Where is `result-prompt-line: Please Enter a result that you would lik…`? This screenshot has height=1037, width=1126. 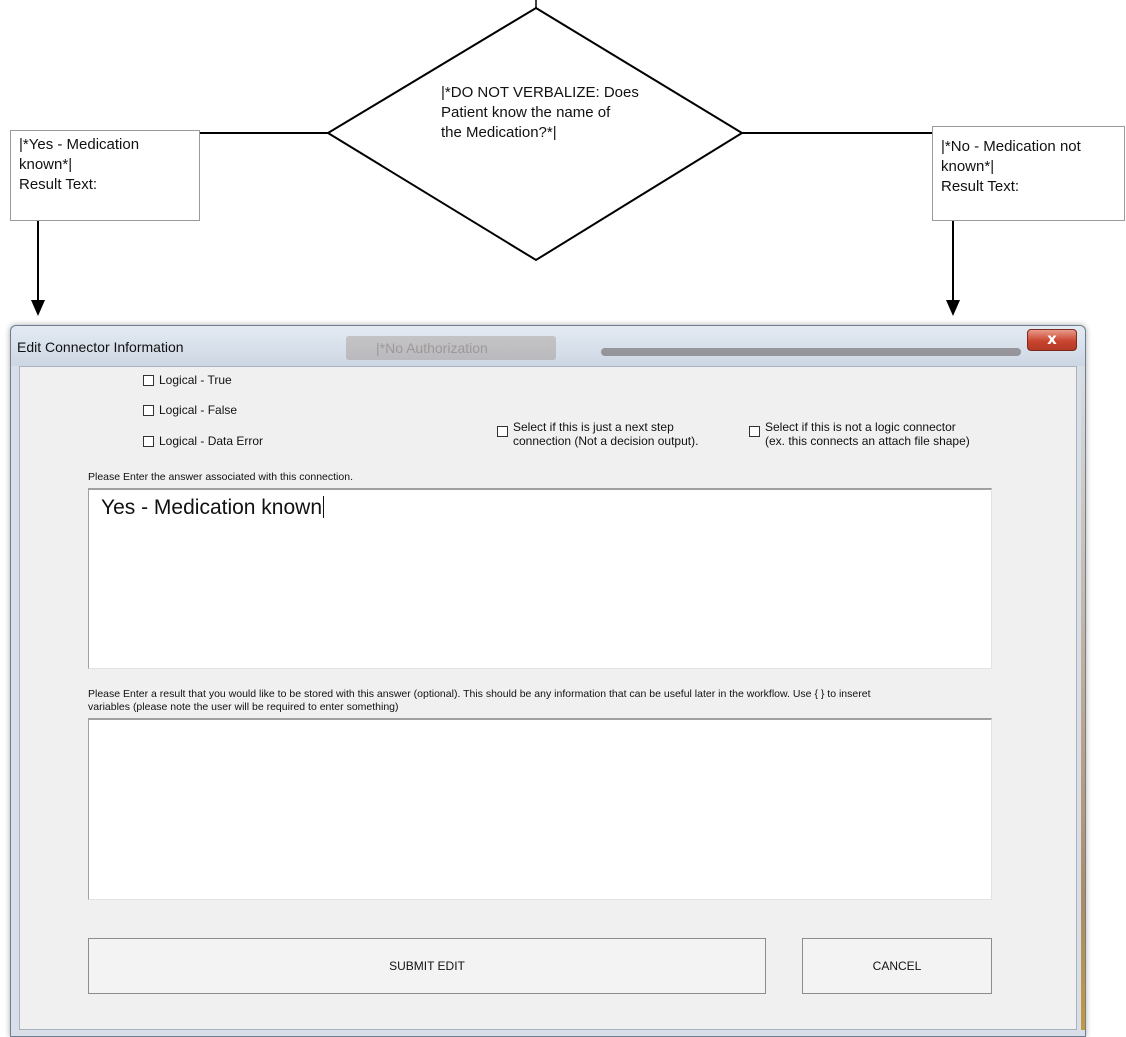
result-prompt-line: Please Enter a result that you would lik… is located at coordinates (479, 694).